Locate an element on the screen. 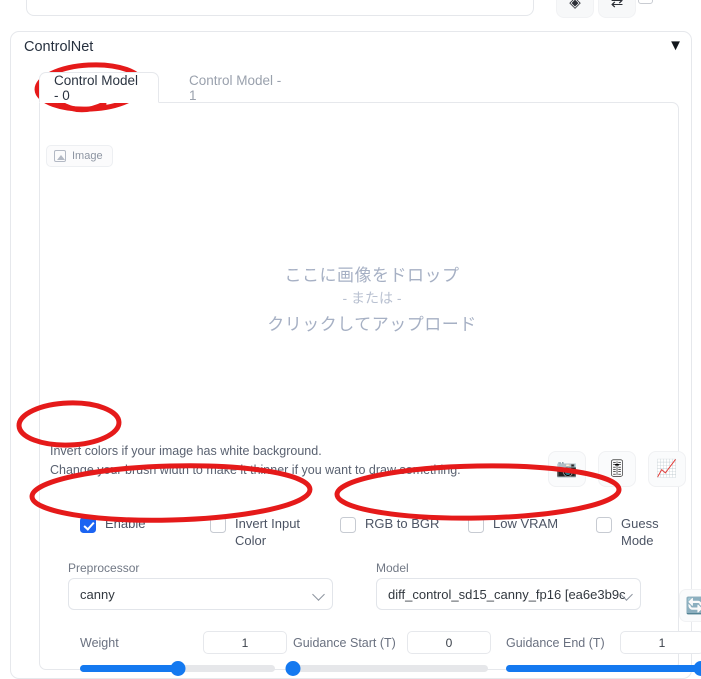  curve-arrow-icon: 📈 is located at coordinates (667, 468).